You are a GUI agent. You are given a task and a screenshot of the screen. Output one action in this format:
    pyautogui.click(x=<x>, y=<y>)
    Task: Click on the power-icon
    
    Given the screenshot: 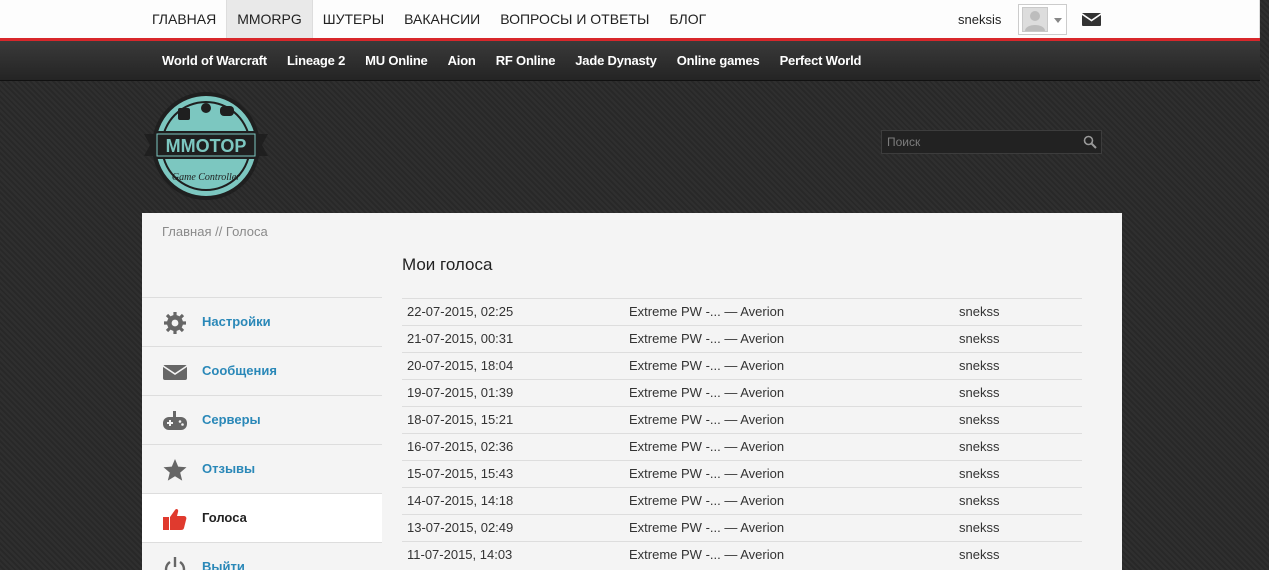 What is the action you would take?
    pyautogui.click(x=175, y=563)
    